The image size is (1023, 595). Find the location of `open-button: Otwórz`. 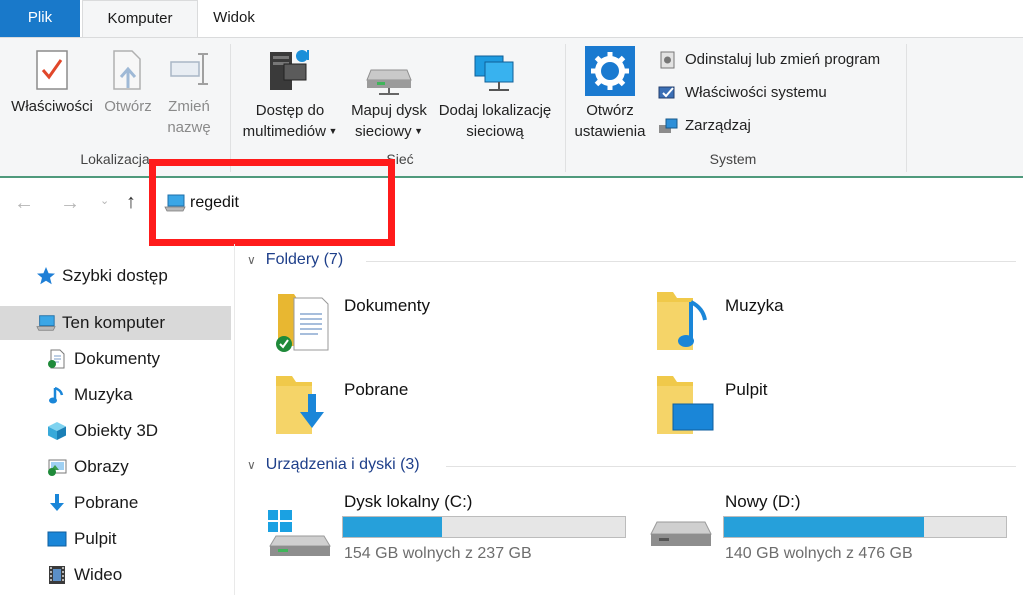

open-button: Otwórz is located at coordinates (128, 82).